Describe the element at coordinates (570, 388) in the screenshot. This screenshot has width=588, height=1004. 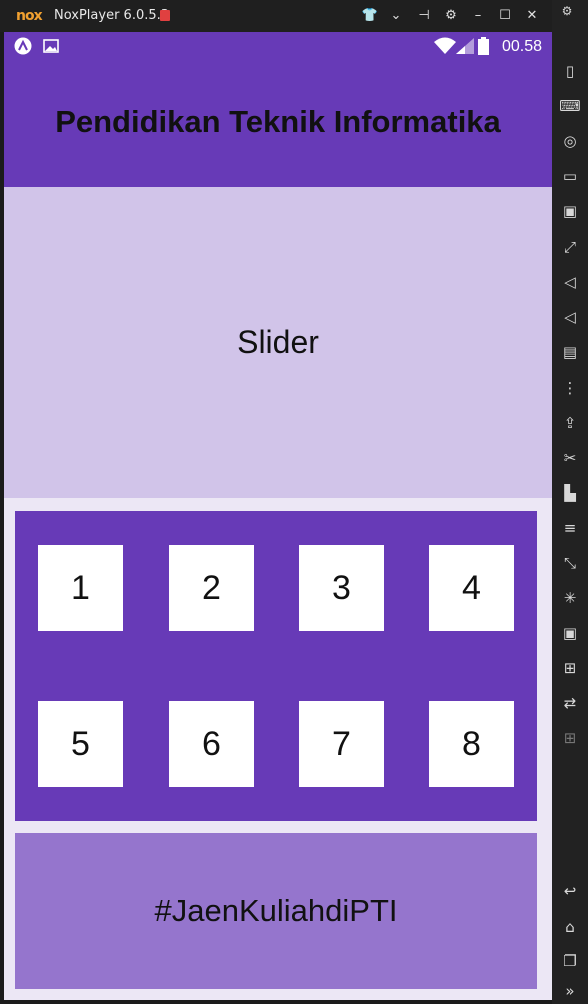
I see `shake-icon: ⋮` at that location.